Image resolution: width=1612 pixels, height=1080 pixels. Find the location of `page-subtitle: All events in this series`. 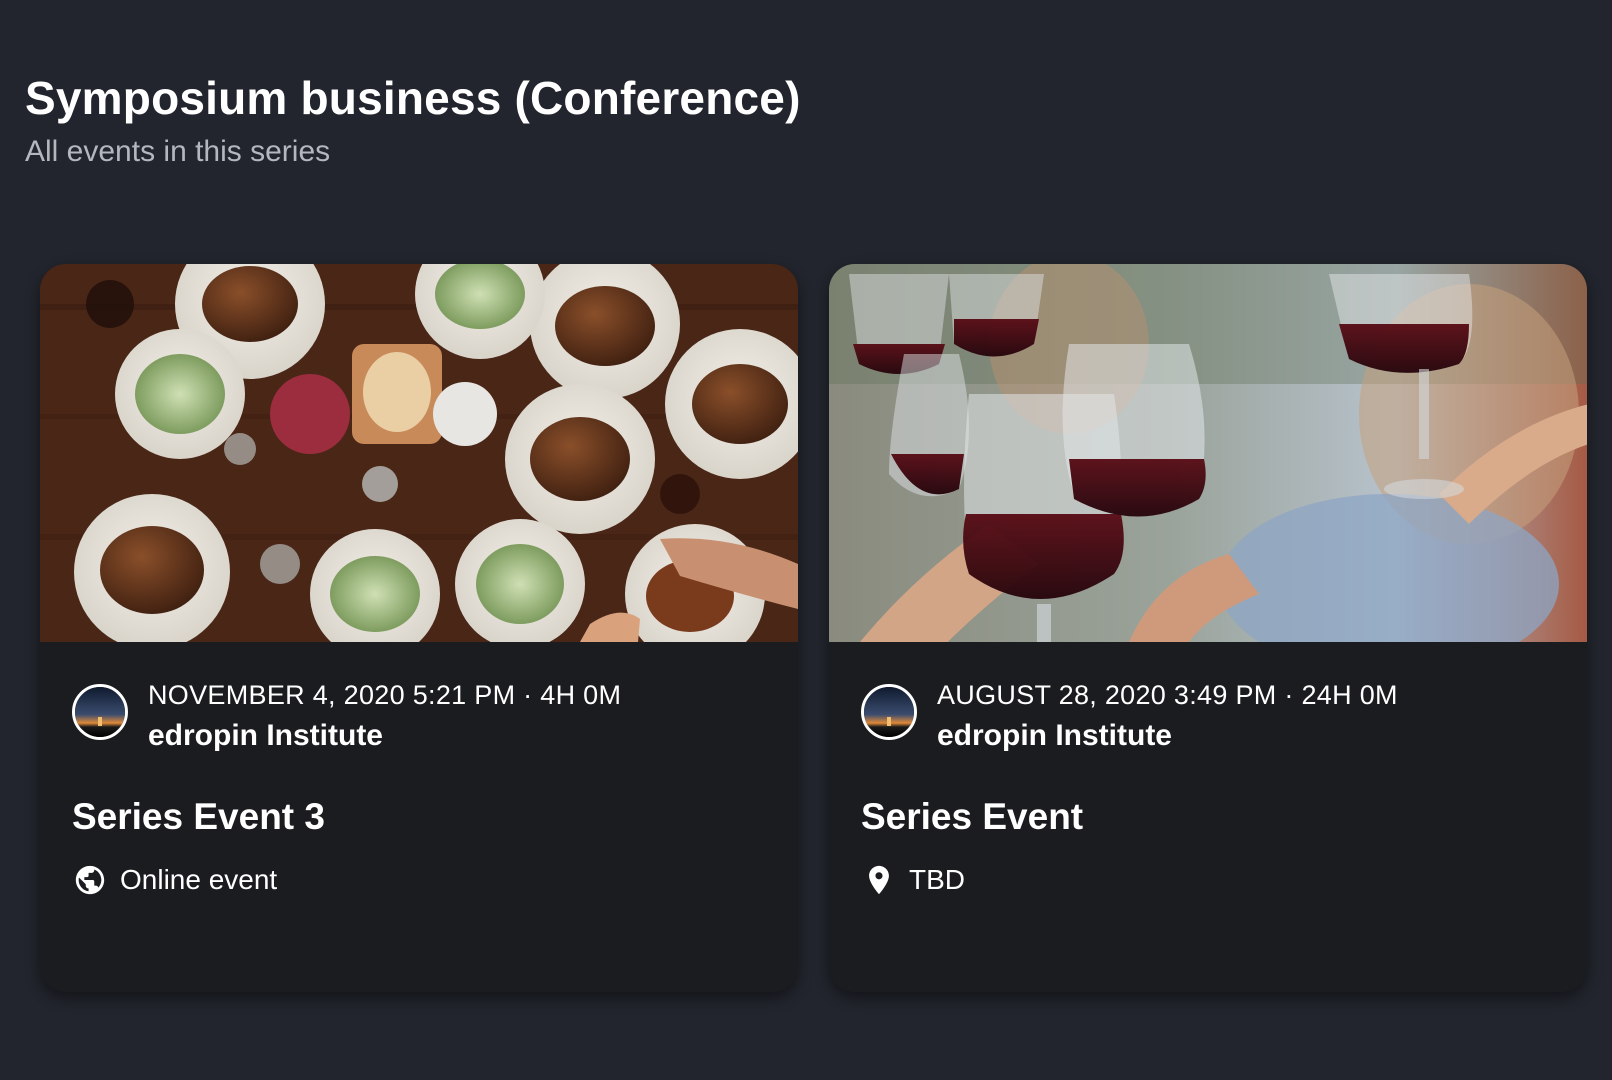

page-subtitle: All events in this series is located at coordinates (178, 151).